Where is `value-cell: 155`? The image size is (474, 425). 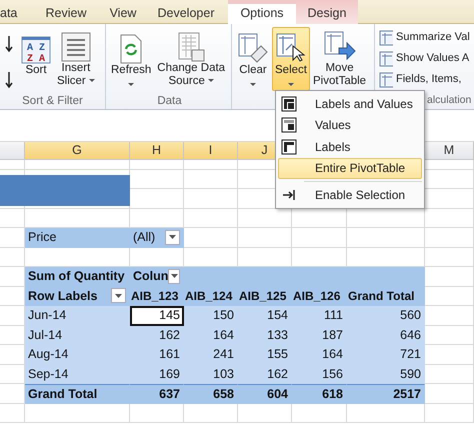 value-cell: 155 is located at coordinates (265, 354).